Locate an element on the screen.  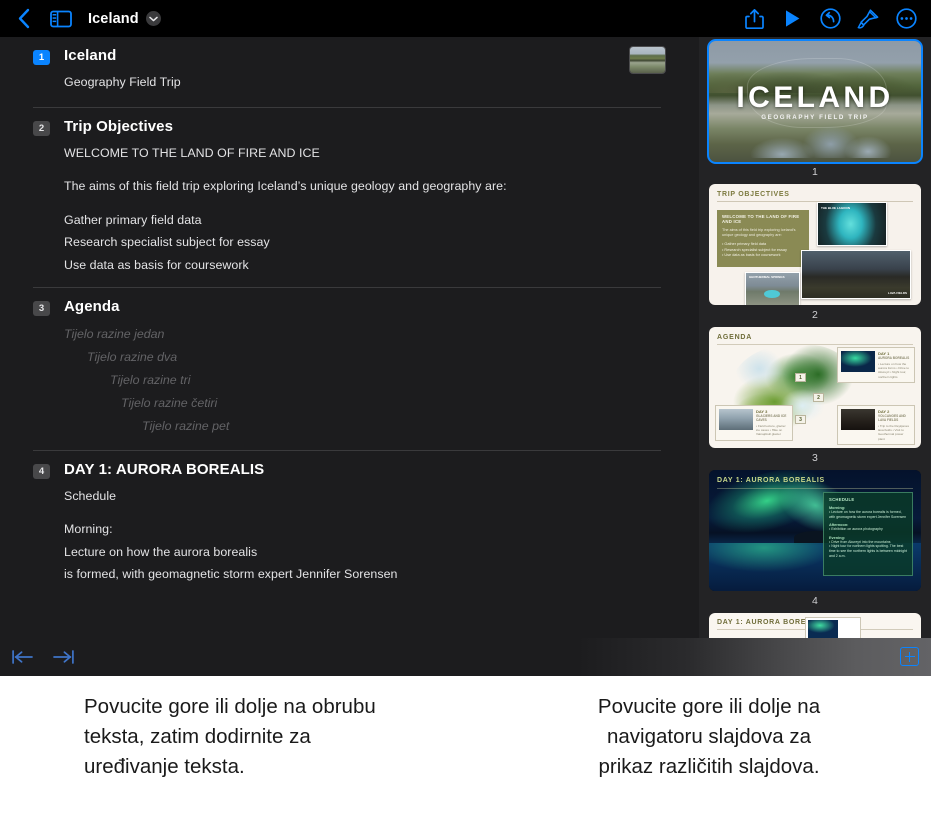
outline-placeholder-line: Tijelo razine tri is located at coordinates (381, 380).